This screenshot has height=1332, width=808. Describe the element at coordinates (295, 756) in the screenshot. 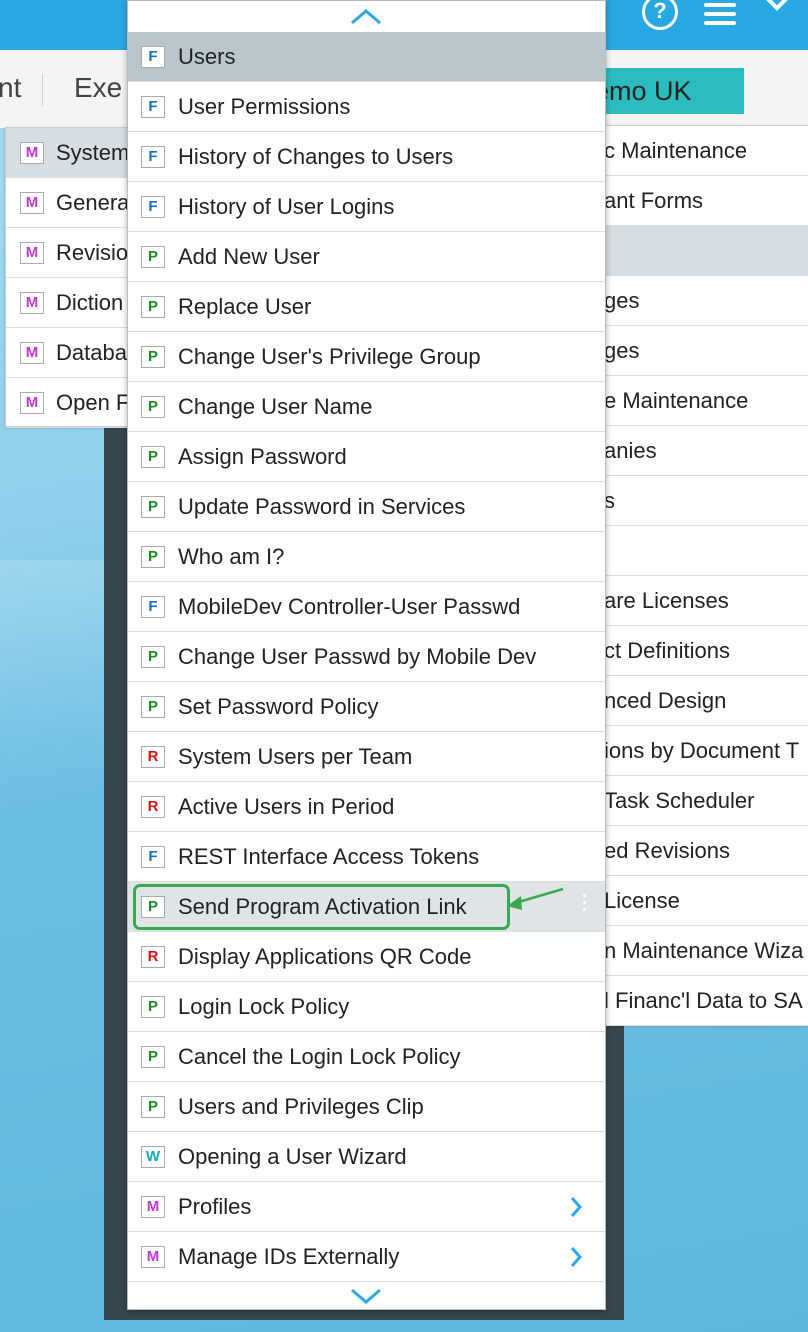

I see `menu-item-label: System Users per Team` at that location.